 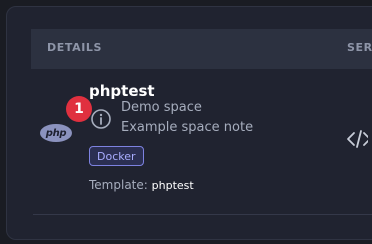 What do you see at coordinates (118, 185) in the screenshot?
I see `template-label: Template:` at bounding box center [118, 185].